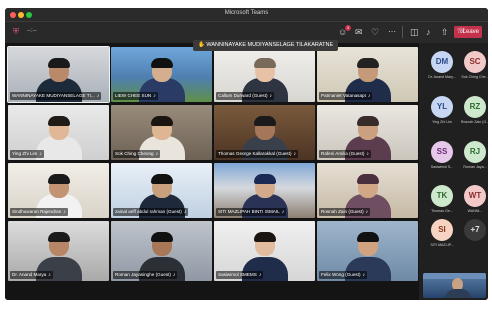  Describe the element at coordinates (367, 251) in the screenshot. I see `video-tile: Felix Wong (Guest) ♪` at that location.